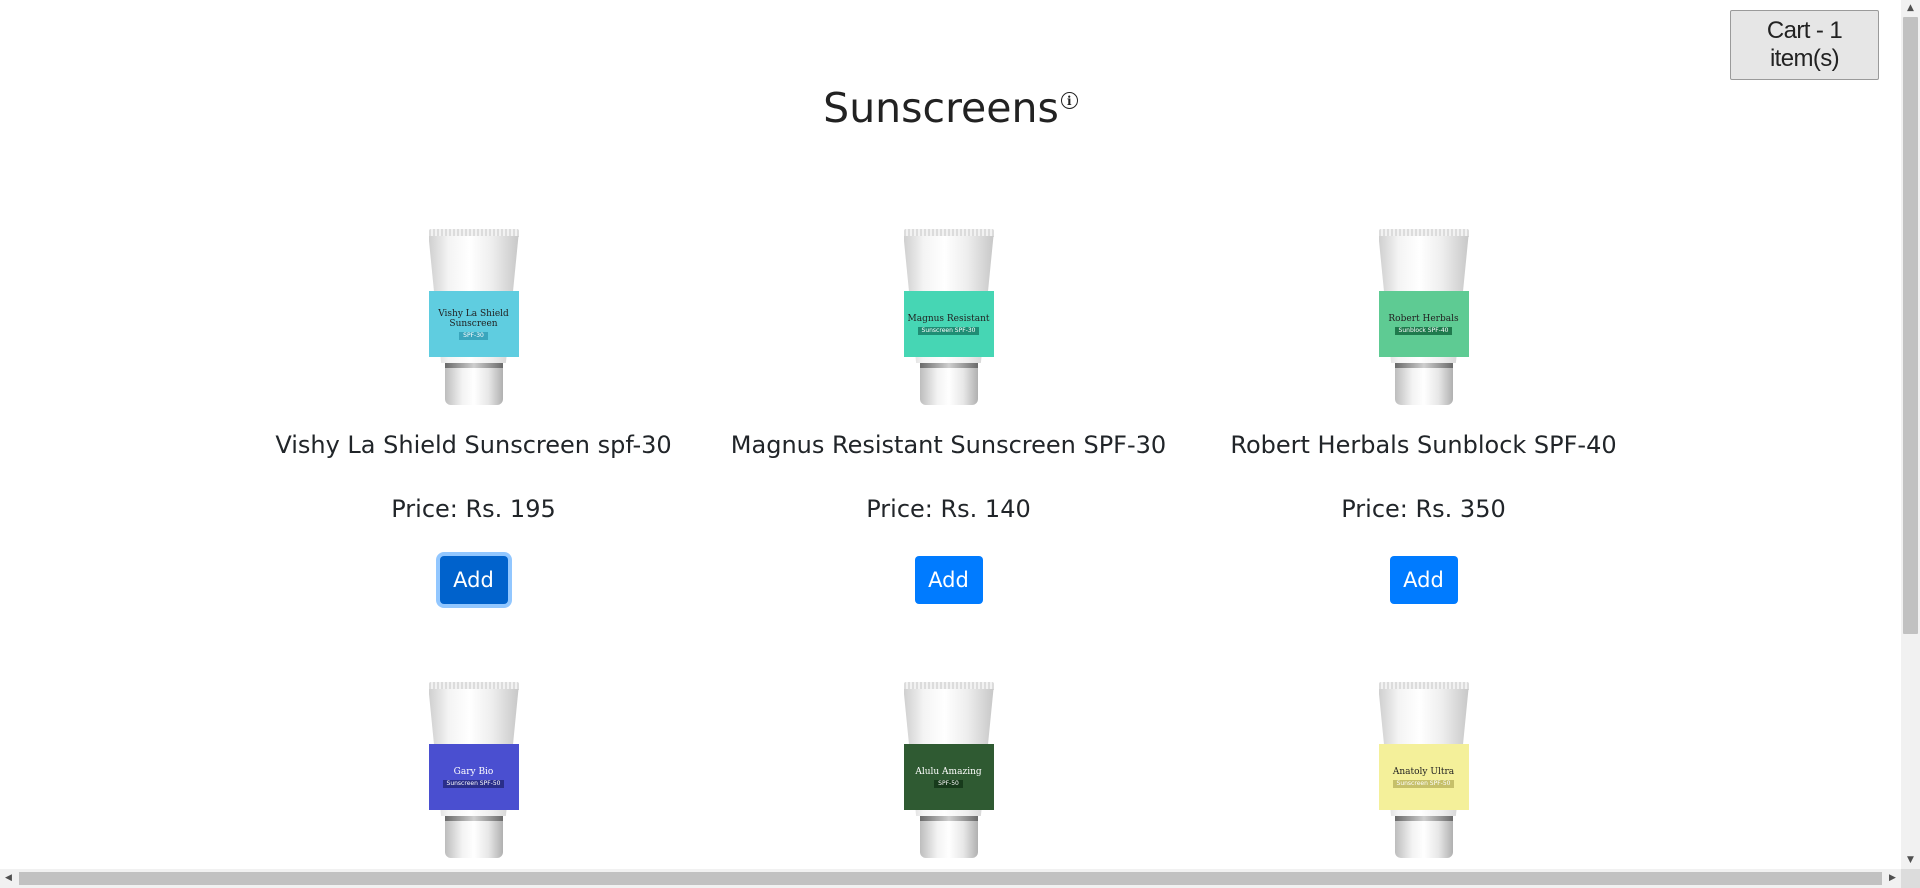 Image resolution: width=1920 pixels, height=888 pixels. What do you see at coordinates (1423, 445) in the screenshot?
I see `product-name: Robert Herbals Sunblock SPF-40` at bounding box center [1423, 445].